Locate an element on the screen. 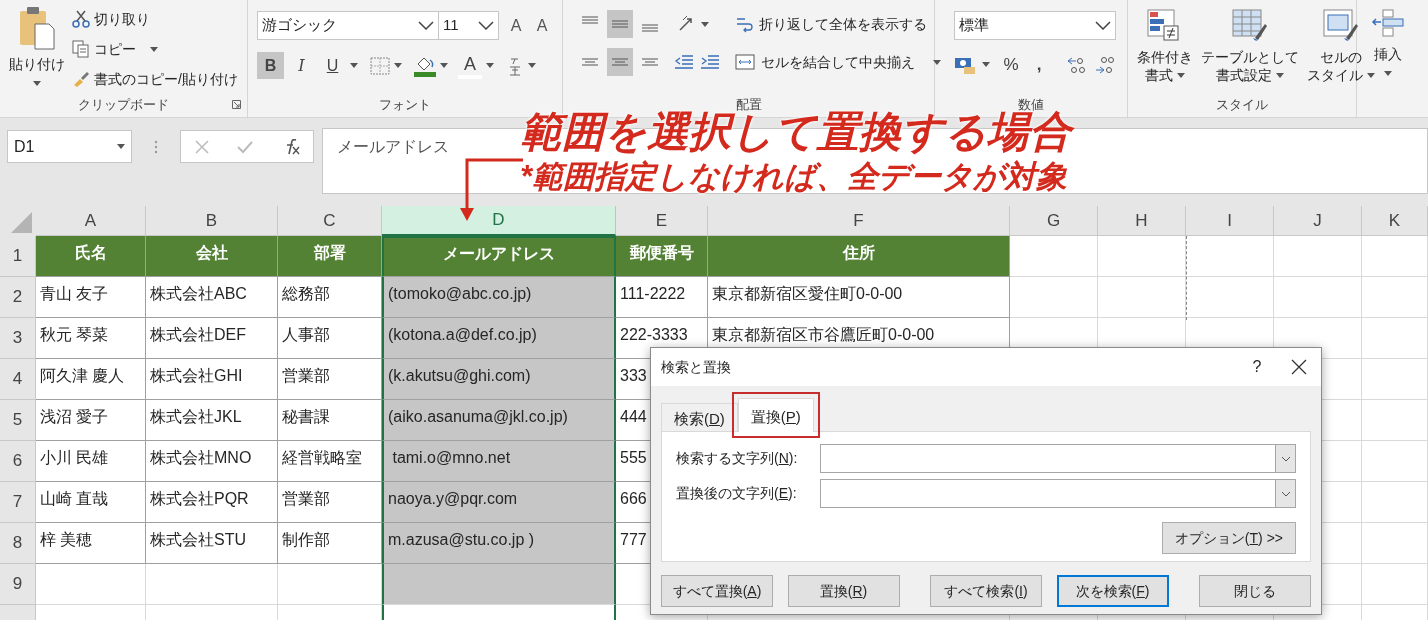  table-cell: 阿久津 慶人 is located at coordinates (91, 379).